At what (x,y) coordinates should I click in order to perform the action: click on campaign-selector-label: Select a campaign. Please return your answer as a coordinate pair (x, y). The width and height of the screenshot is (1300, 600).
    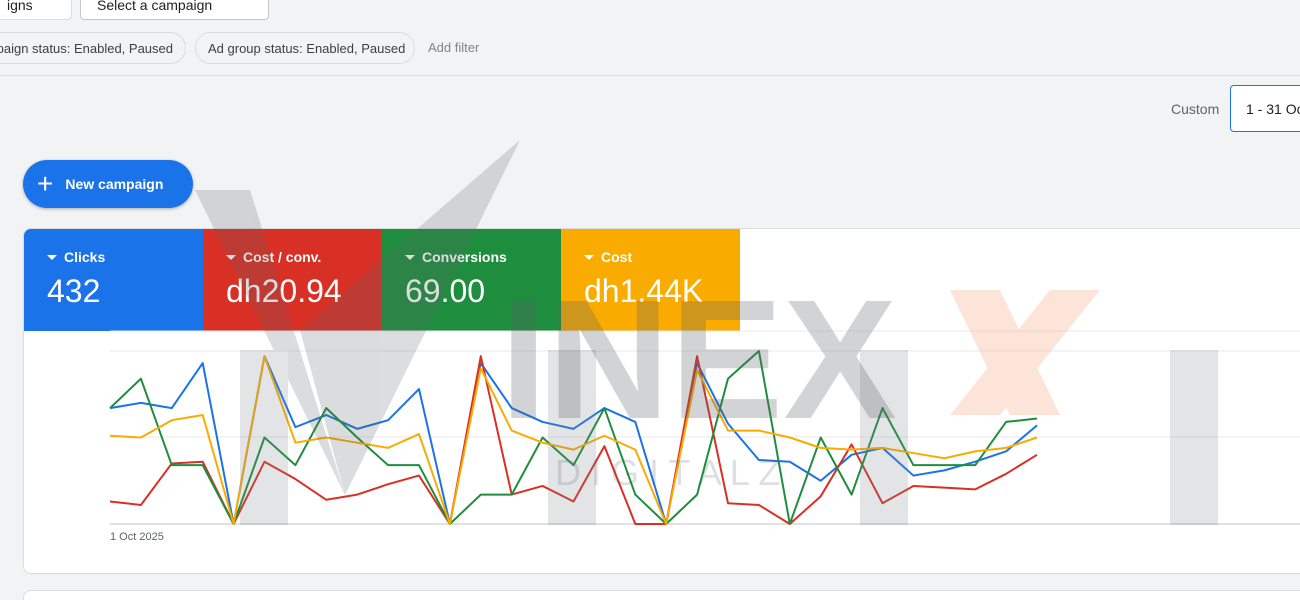
    Looking at the image, I should click on (155, 6).